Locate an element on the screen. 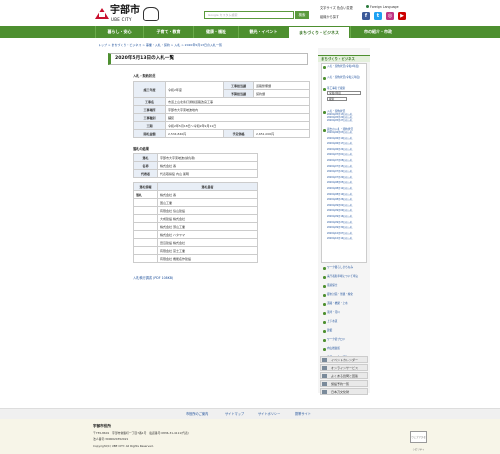 The width and height of the screenshot is (500, 454). sidebar-banner: オンラインサービス is located at coordinates (344, 367).